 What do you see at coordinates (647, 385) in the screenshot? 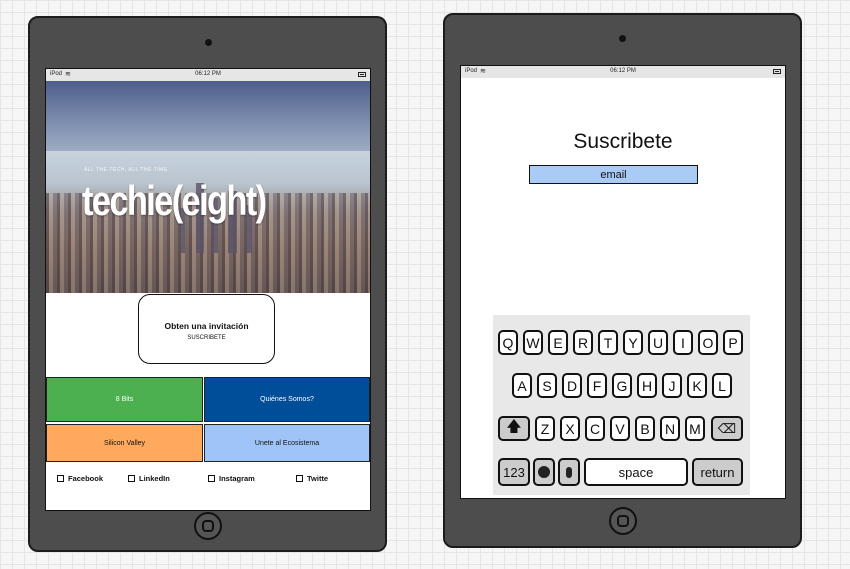
I see `key-h: H` at bounding box center [647, 385].